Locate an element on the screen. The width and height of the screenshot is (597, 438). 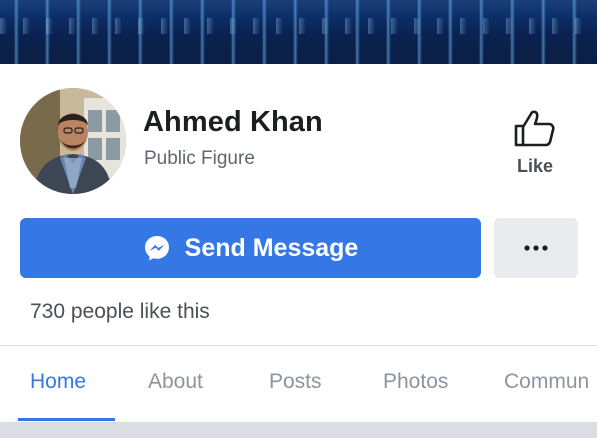
tab-posts: Posts is located at coordinates (295, 382).